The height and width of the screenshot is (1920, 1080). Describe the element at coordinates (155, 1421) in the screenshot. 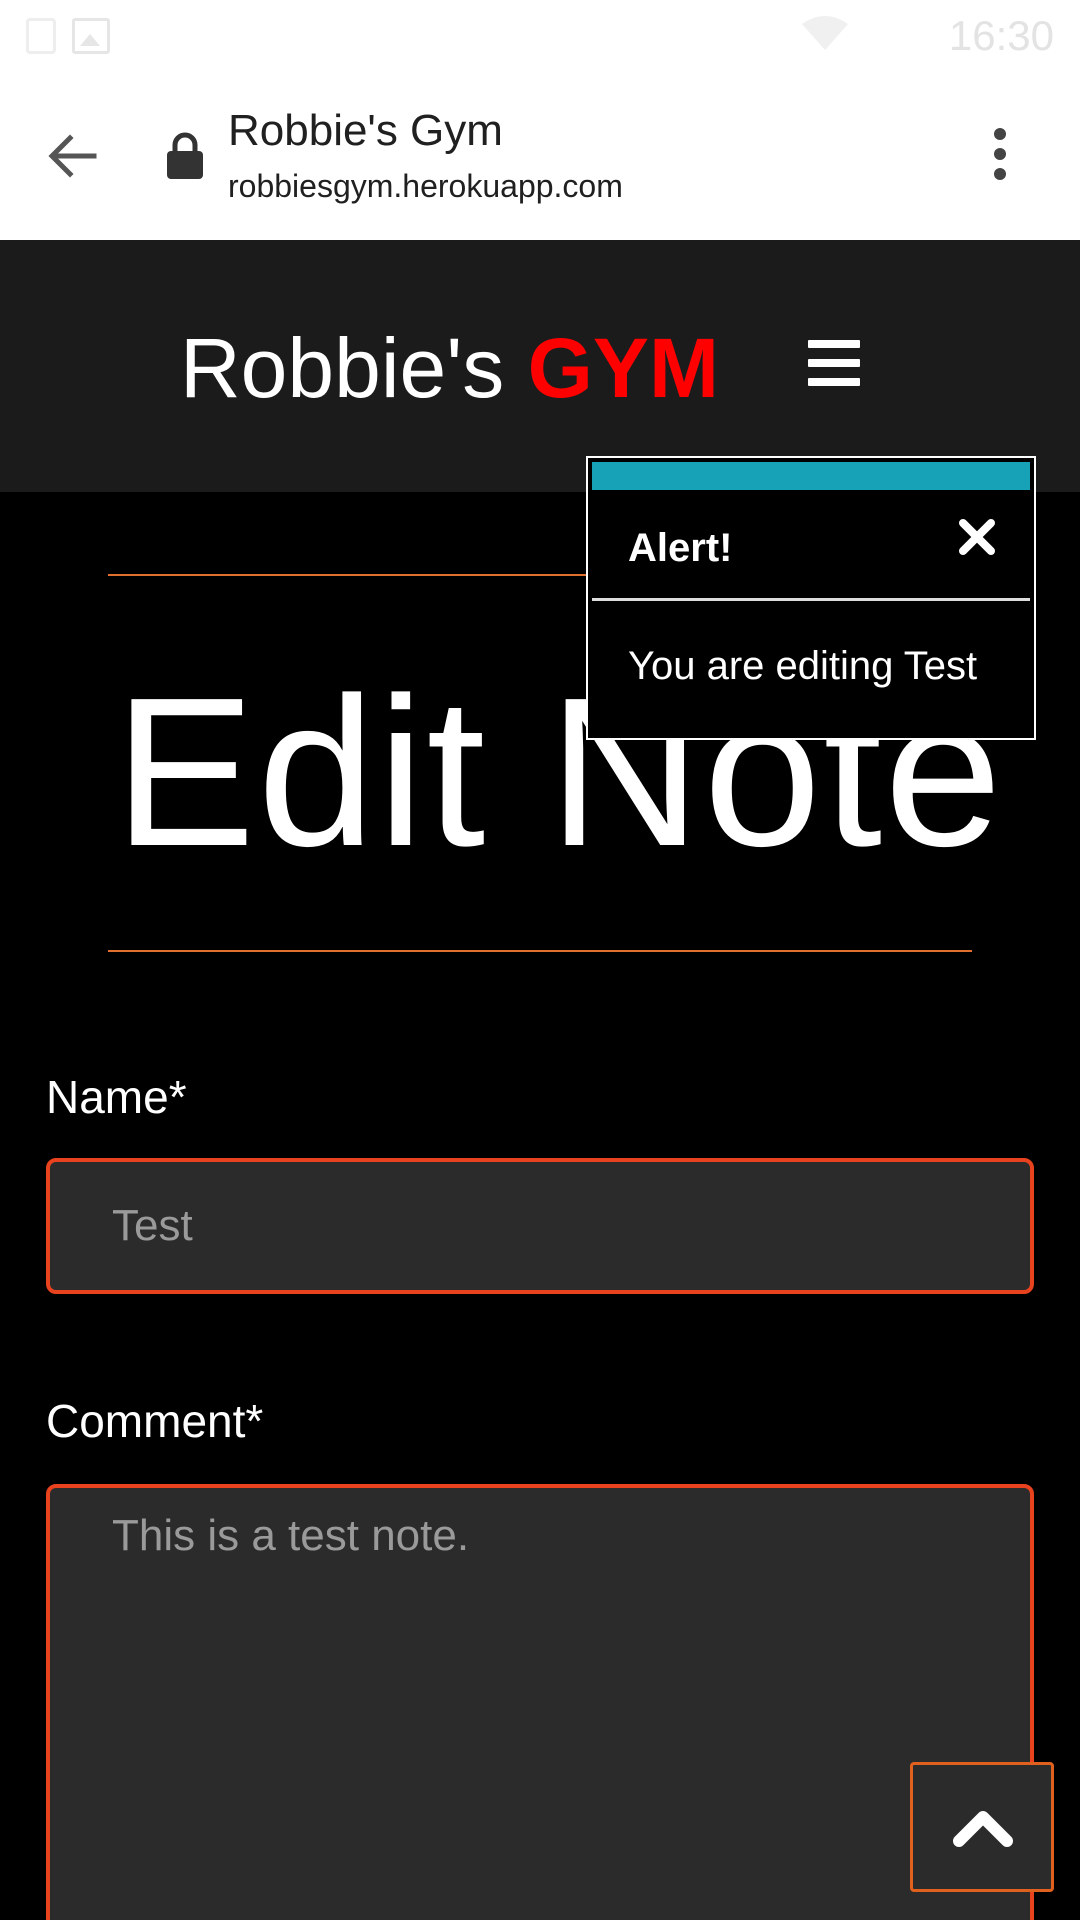

I see `comment-label: Comment*` at that location.